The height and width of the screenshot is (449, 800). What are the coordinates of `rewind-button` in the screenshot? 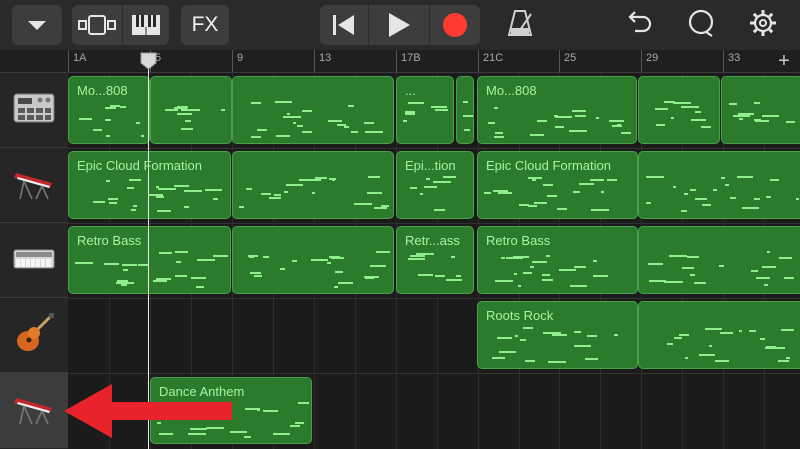 It's located at (344, 25).